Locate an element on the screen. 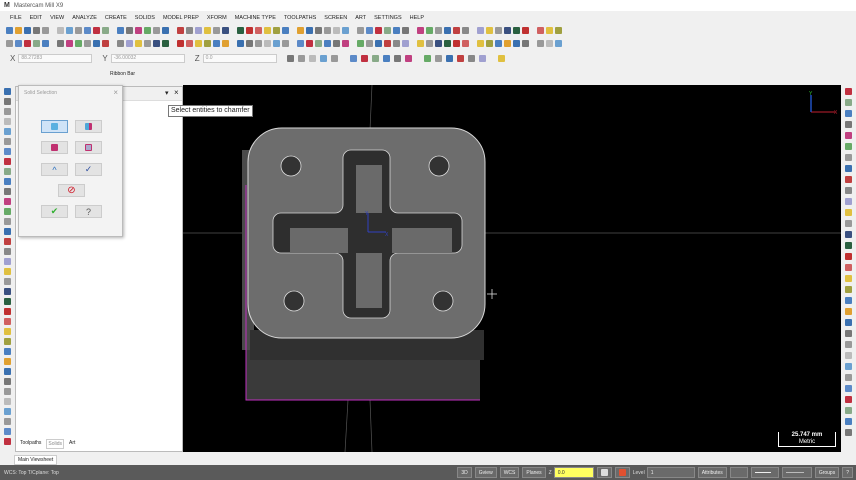  z-depth-input: 0.0 is located at coordinates (573, 472).